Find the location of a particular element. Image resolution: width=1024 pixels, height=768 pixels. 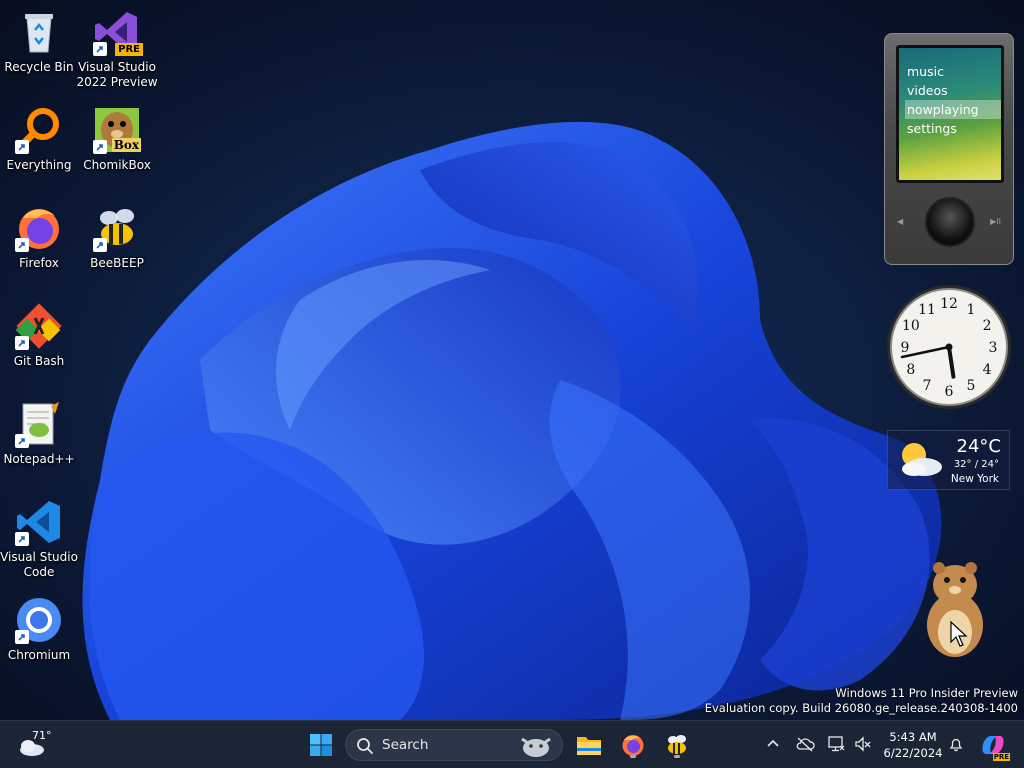

desktop-icon-git-bash: Git Bash is located at coordinates (39, 342).